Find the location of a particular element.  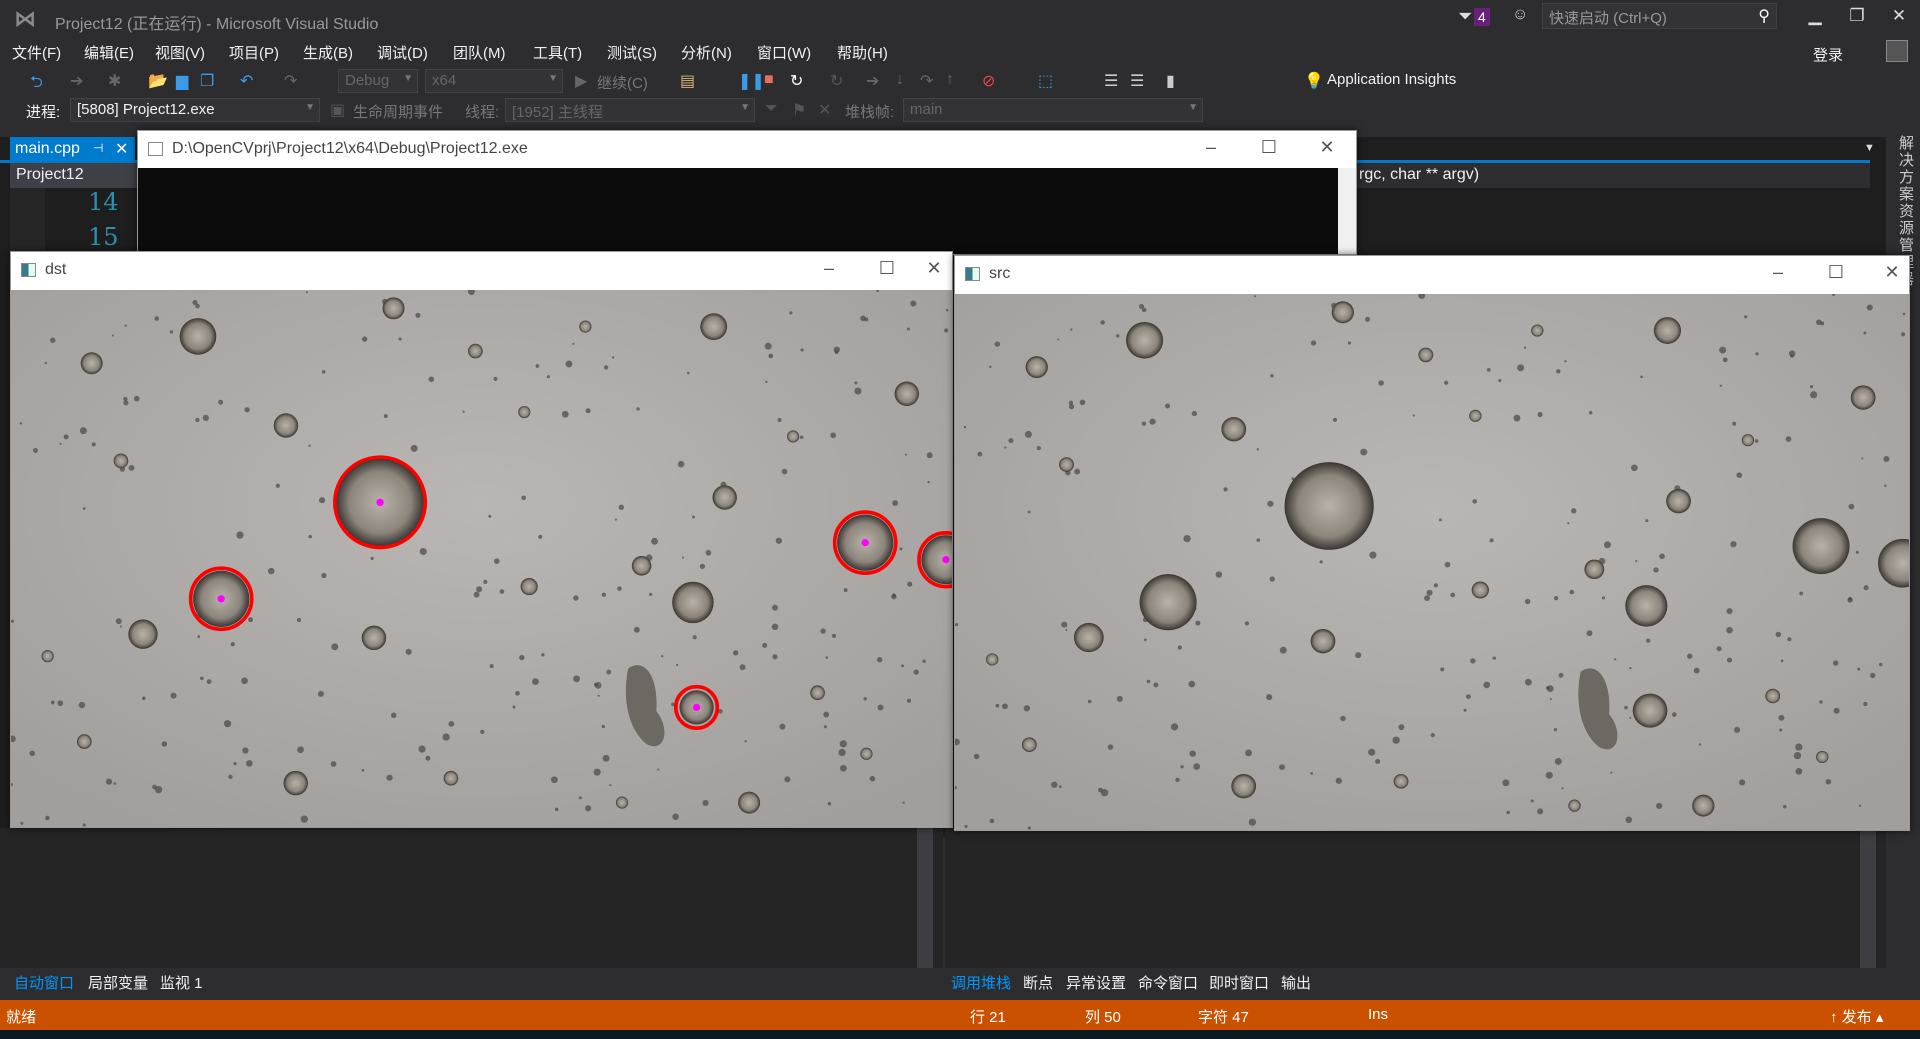

show-next-statement-icon: ➔ is located at coordinates (872, 81).